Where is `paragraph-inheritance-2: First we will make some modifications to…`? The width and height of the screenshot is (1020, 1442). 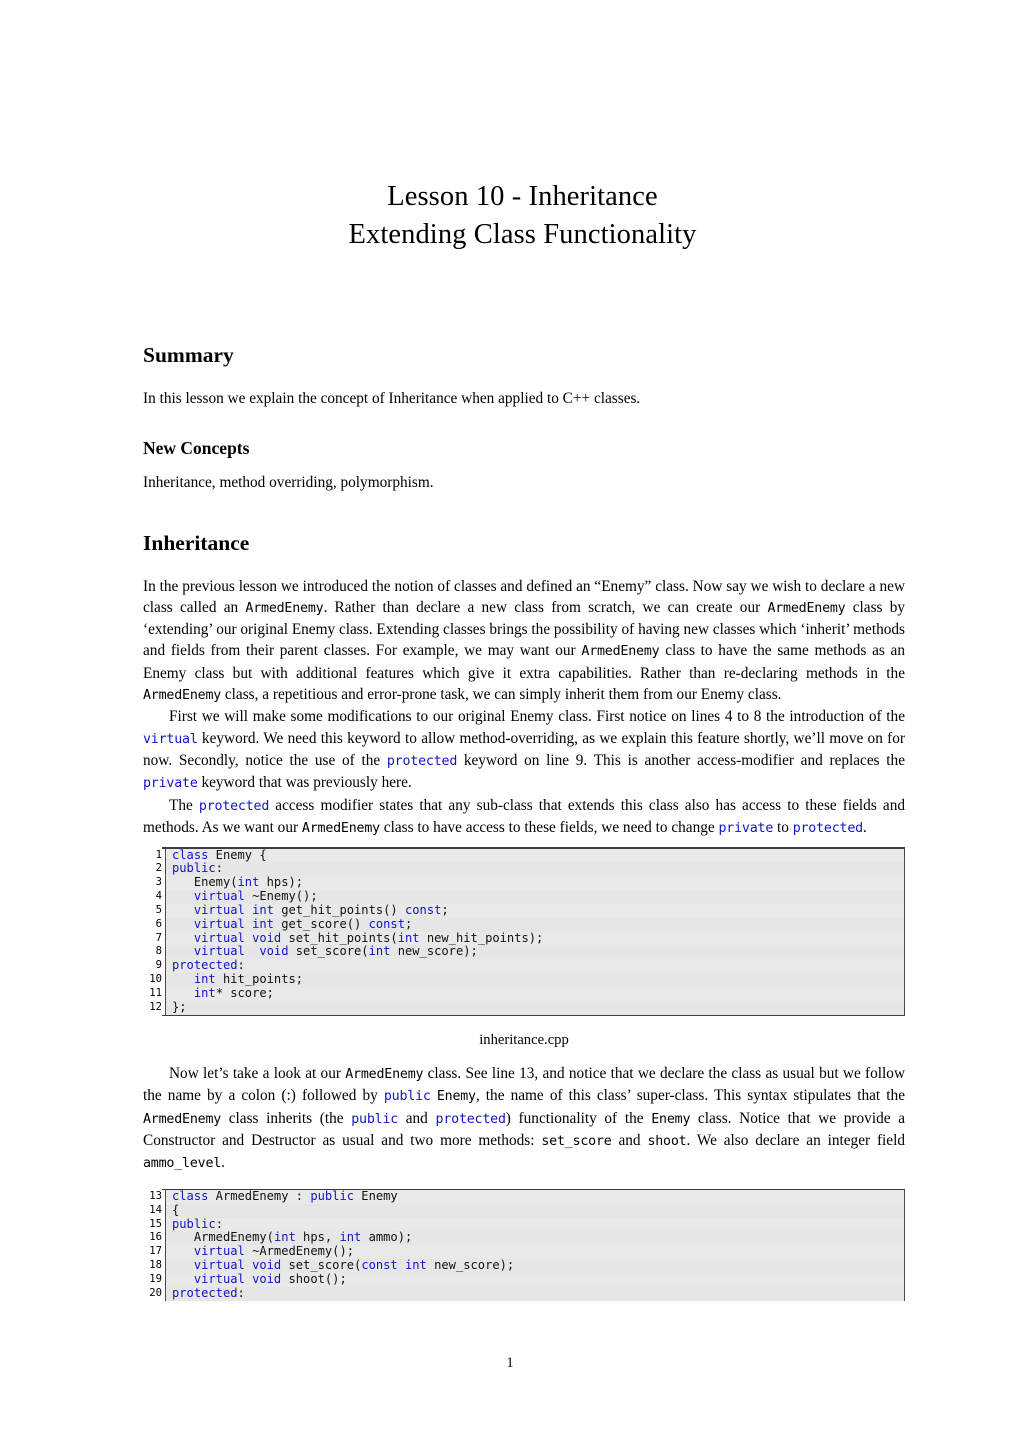
paragraph-inheritance-2: First we will make some modifications to… is located at coordinates (524, 750).